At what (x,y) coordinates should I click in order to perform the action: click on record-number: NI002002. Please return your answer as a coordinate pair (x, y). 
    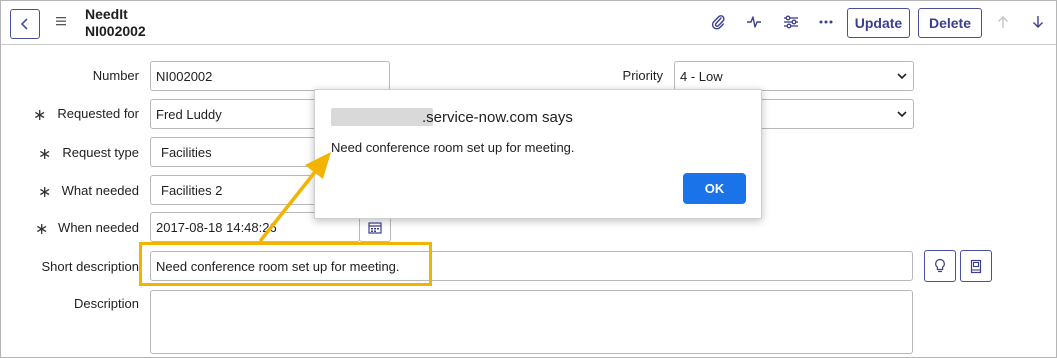
    Looking at the image, I should click on (115, 31).